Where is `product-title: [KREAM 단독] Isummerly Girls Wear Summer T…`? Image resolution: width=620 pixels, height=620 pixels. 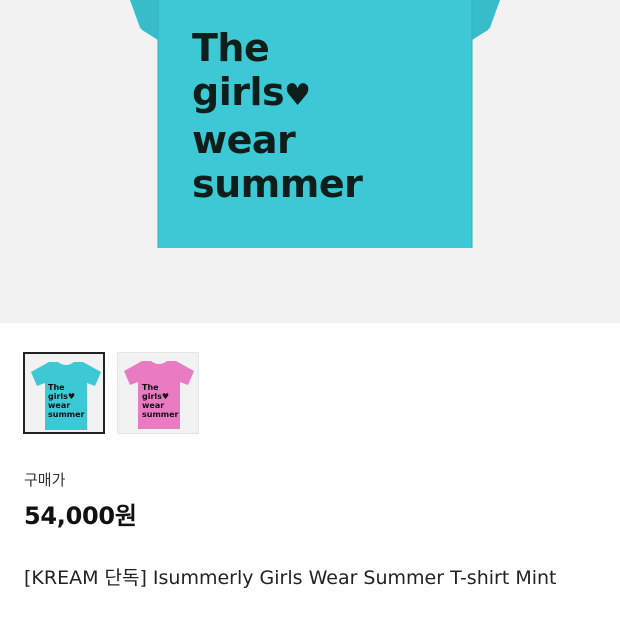
product-title: [KREAM 단독] Isummerly Girls Wear Summer T… is located at coordinates (290, 578).